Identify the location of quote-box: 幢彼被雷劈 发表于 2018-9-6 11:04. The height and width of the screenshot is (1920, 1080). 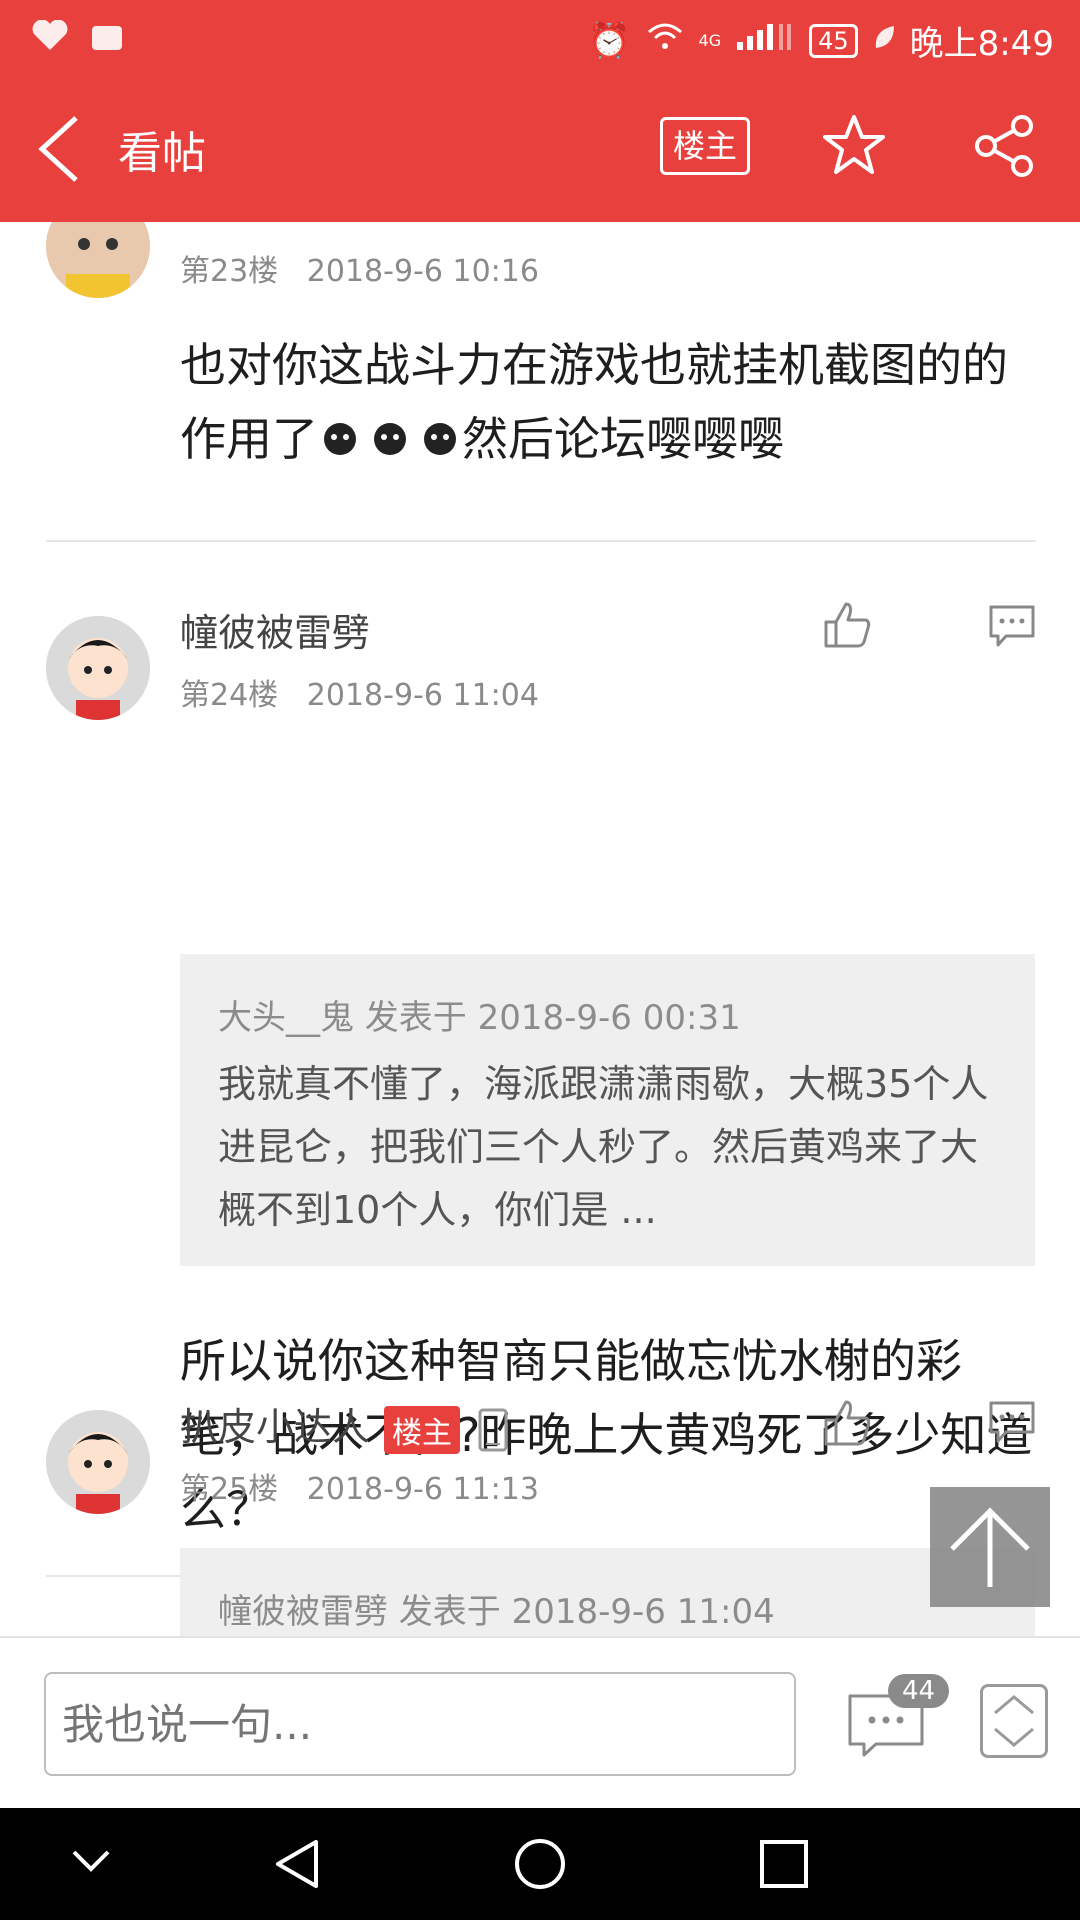
(607, 1592).